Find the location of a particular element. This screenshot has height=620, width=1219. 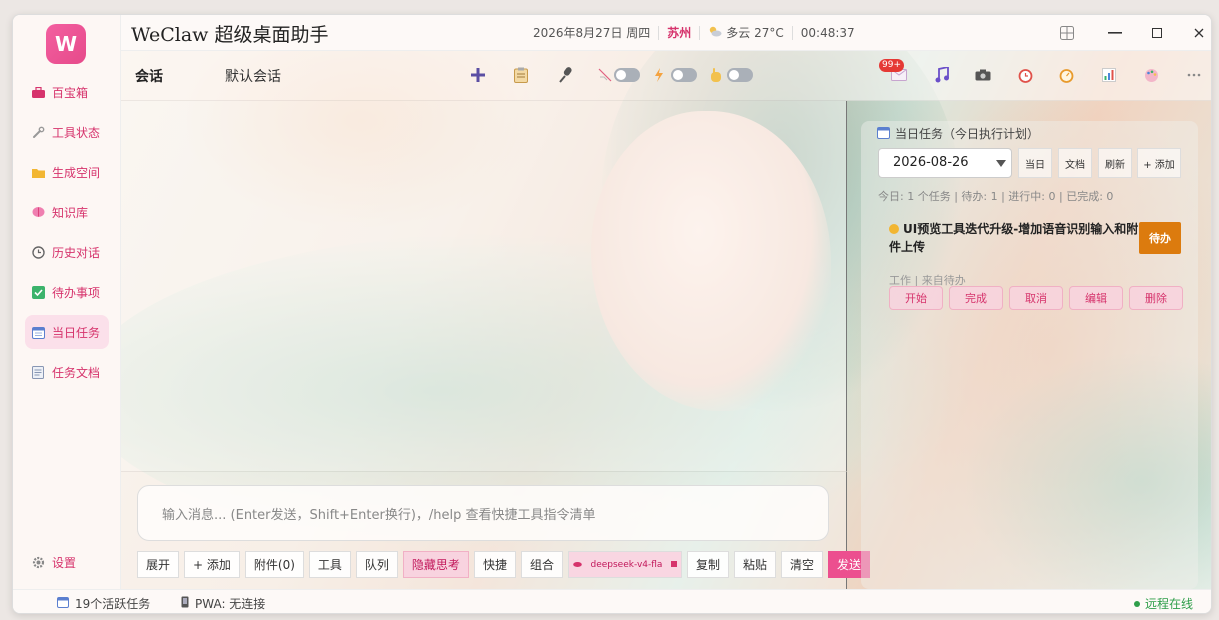

task-summary: 今日: 1 个任务 | 待办: 1 | 进行中: 0 | 已完成: 0 is located at coordinates (996, 196).